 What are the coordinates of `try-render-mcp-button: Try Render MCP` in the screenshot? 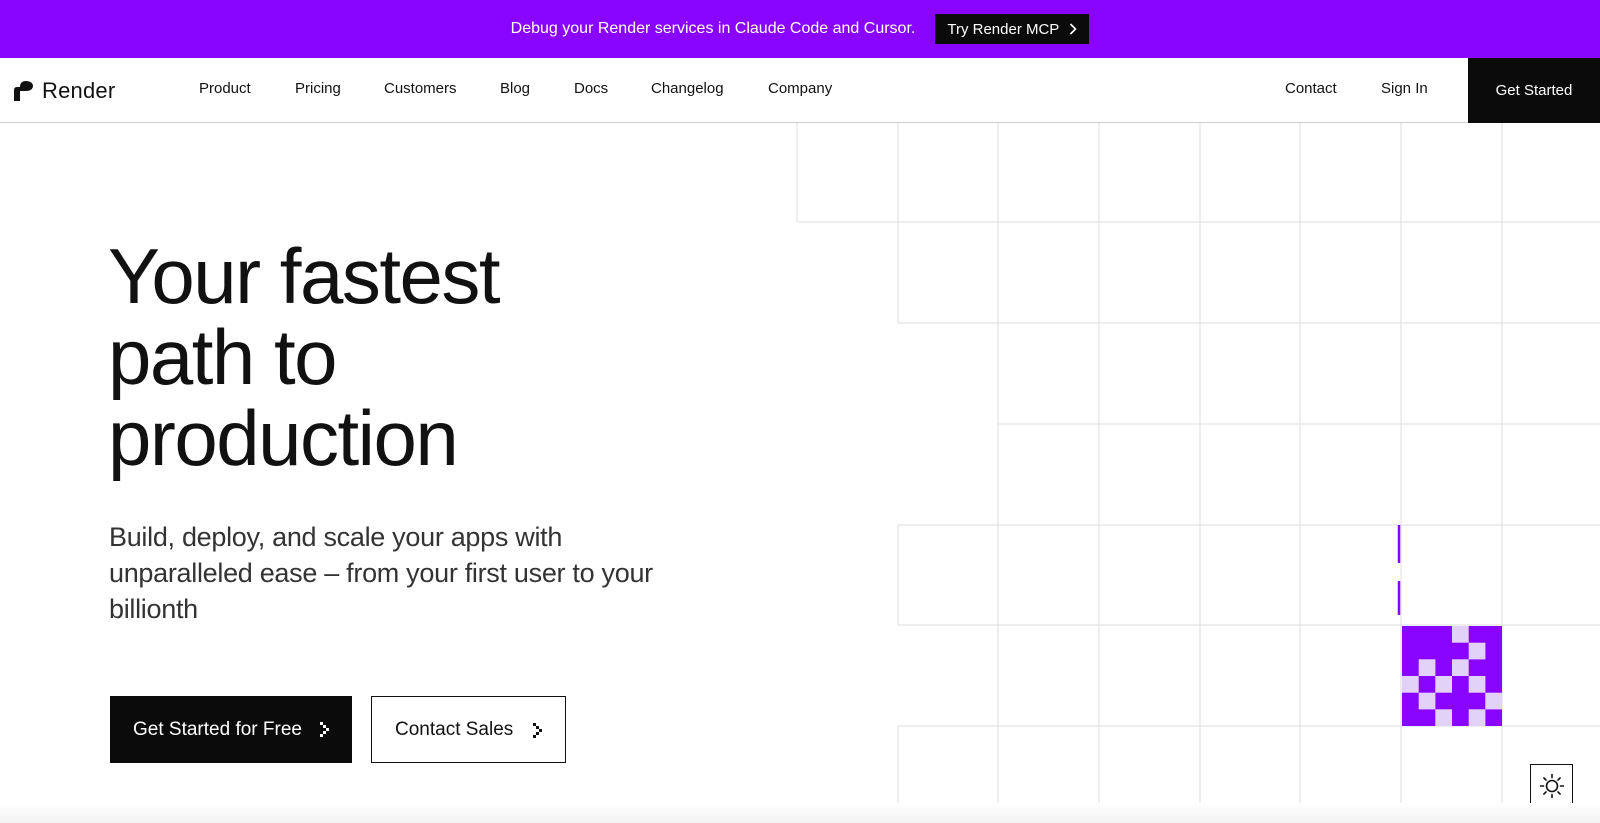 It's located at (1012, 29).